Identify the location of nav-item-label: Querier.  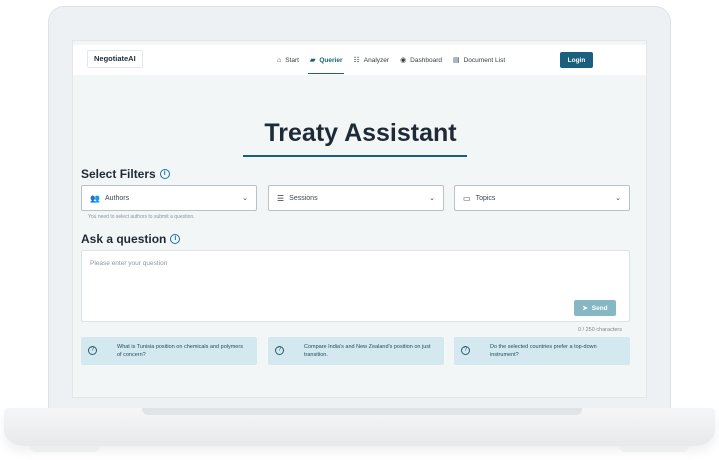
(331, 60).